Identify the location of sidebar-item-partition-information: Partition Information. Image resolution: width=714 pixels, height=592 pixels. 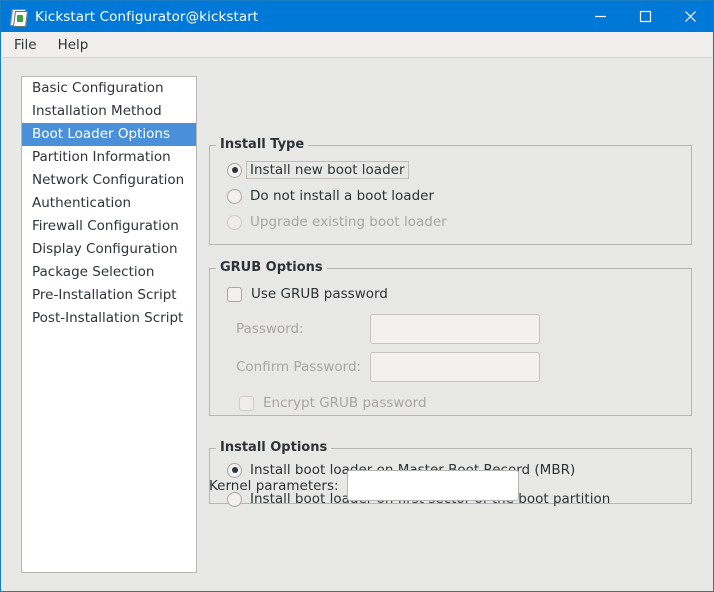
(109, 157).